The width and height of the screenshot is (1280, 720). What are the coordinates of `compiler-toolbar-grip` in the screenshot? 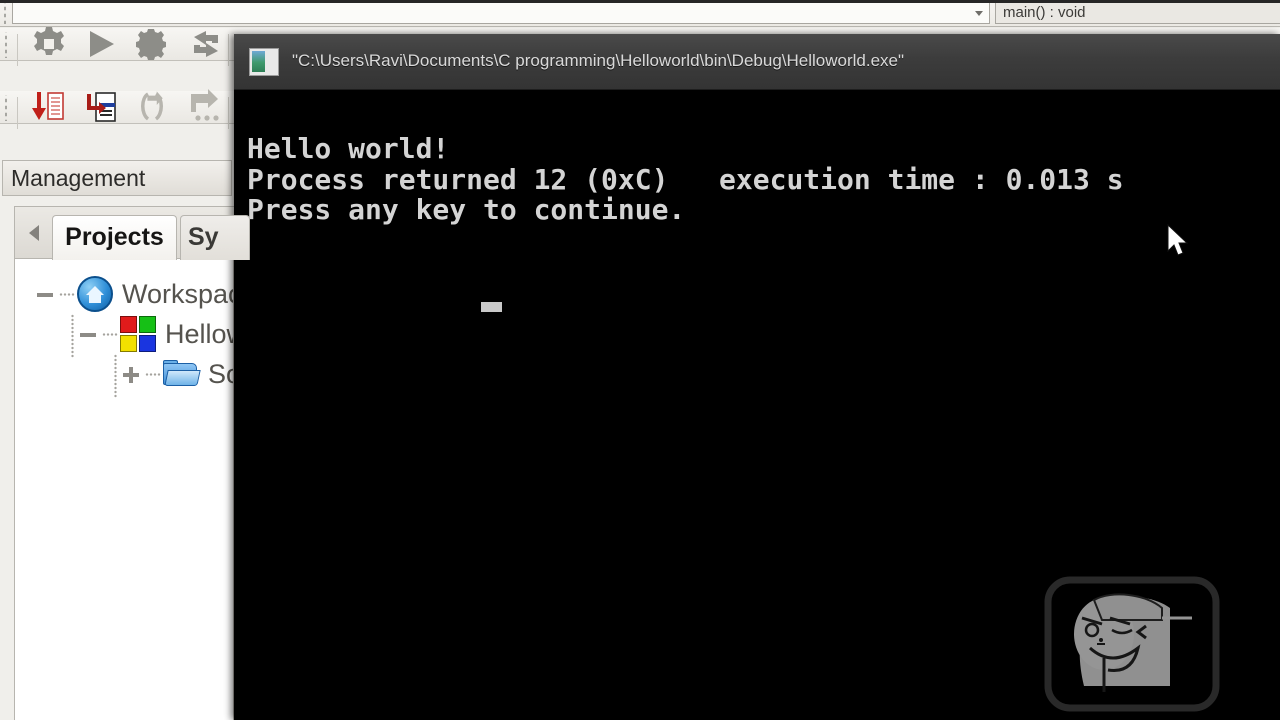 It's located at (6, 45).